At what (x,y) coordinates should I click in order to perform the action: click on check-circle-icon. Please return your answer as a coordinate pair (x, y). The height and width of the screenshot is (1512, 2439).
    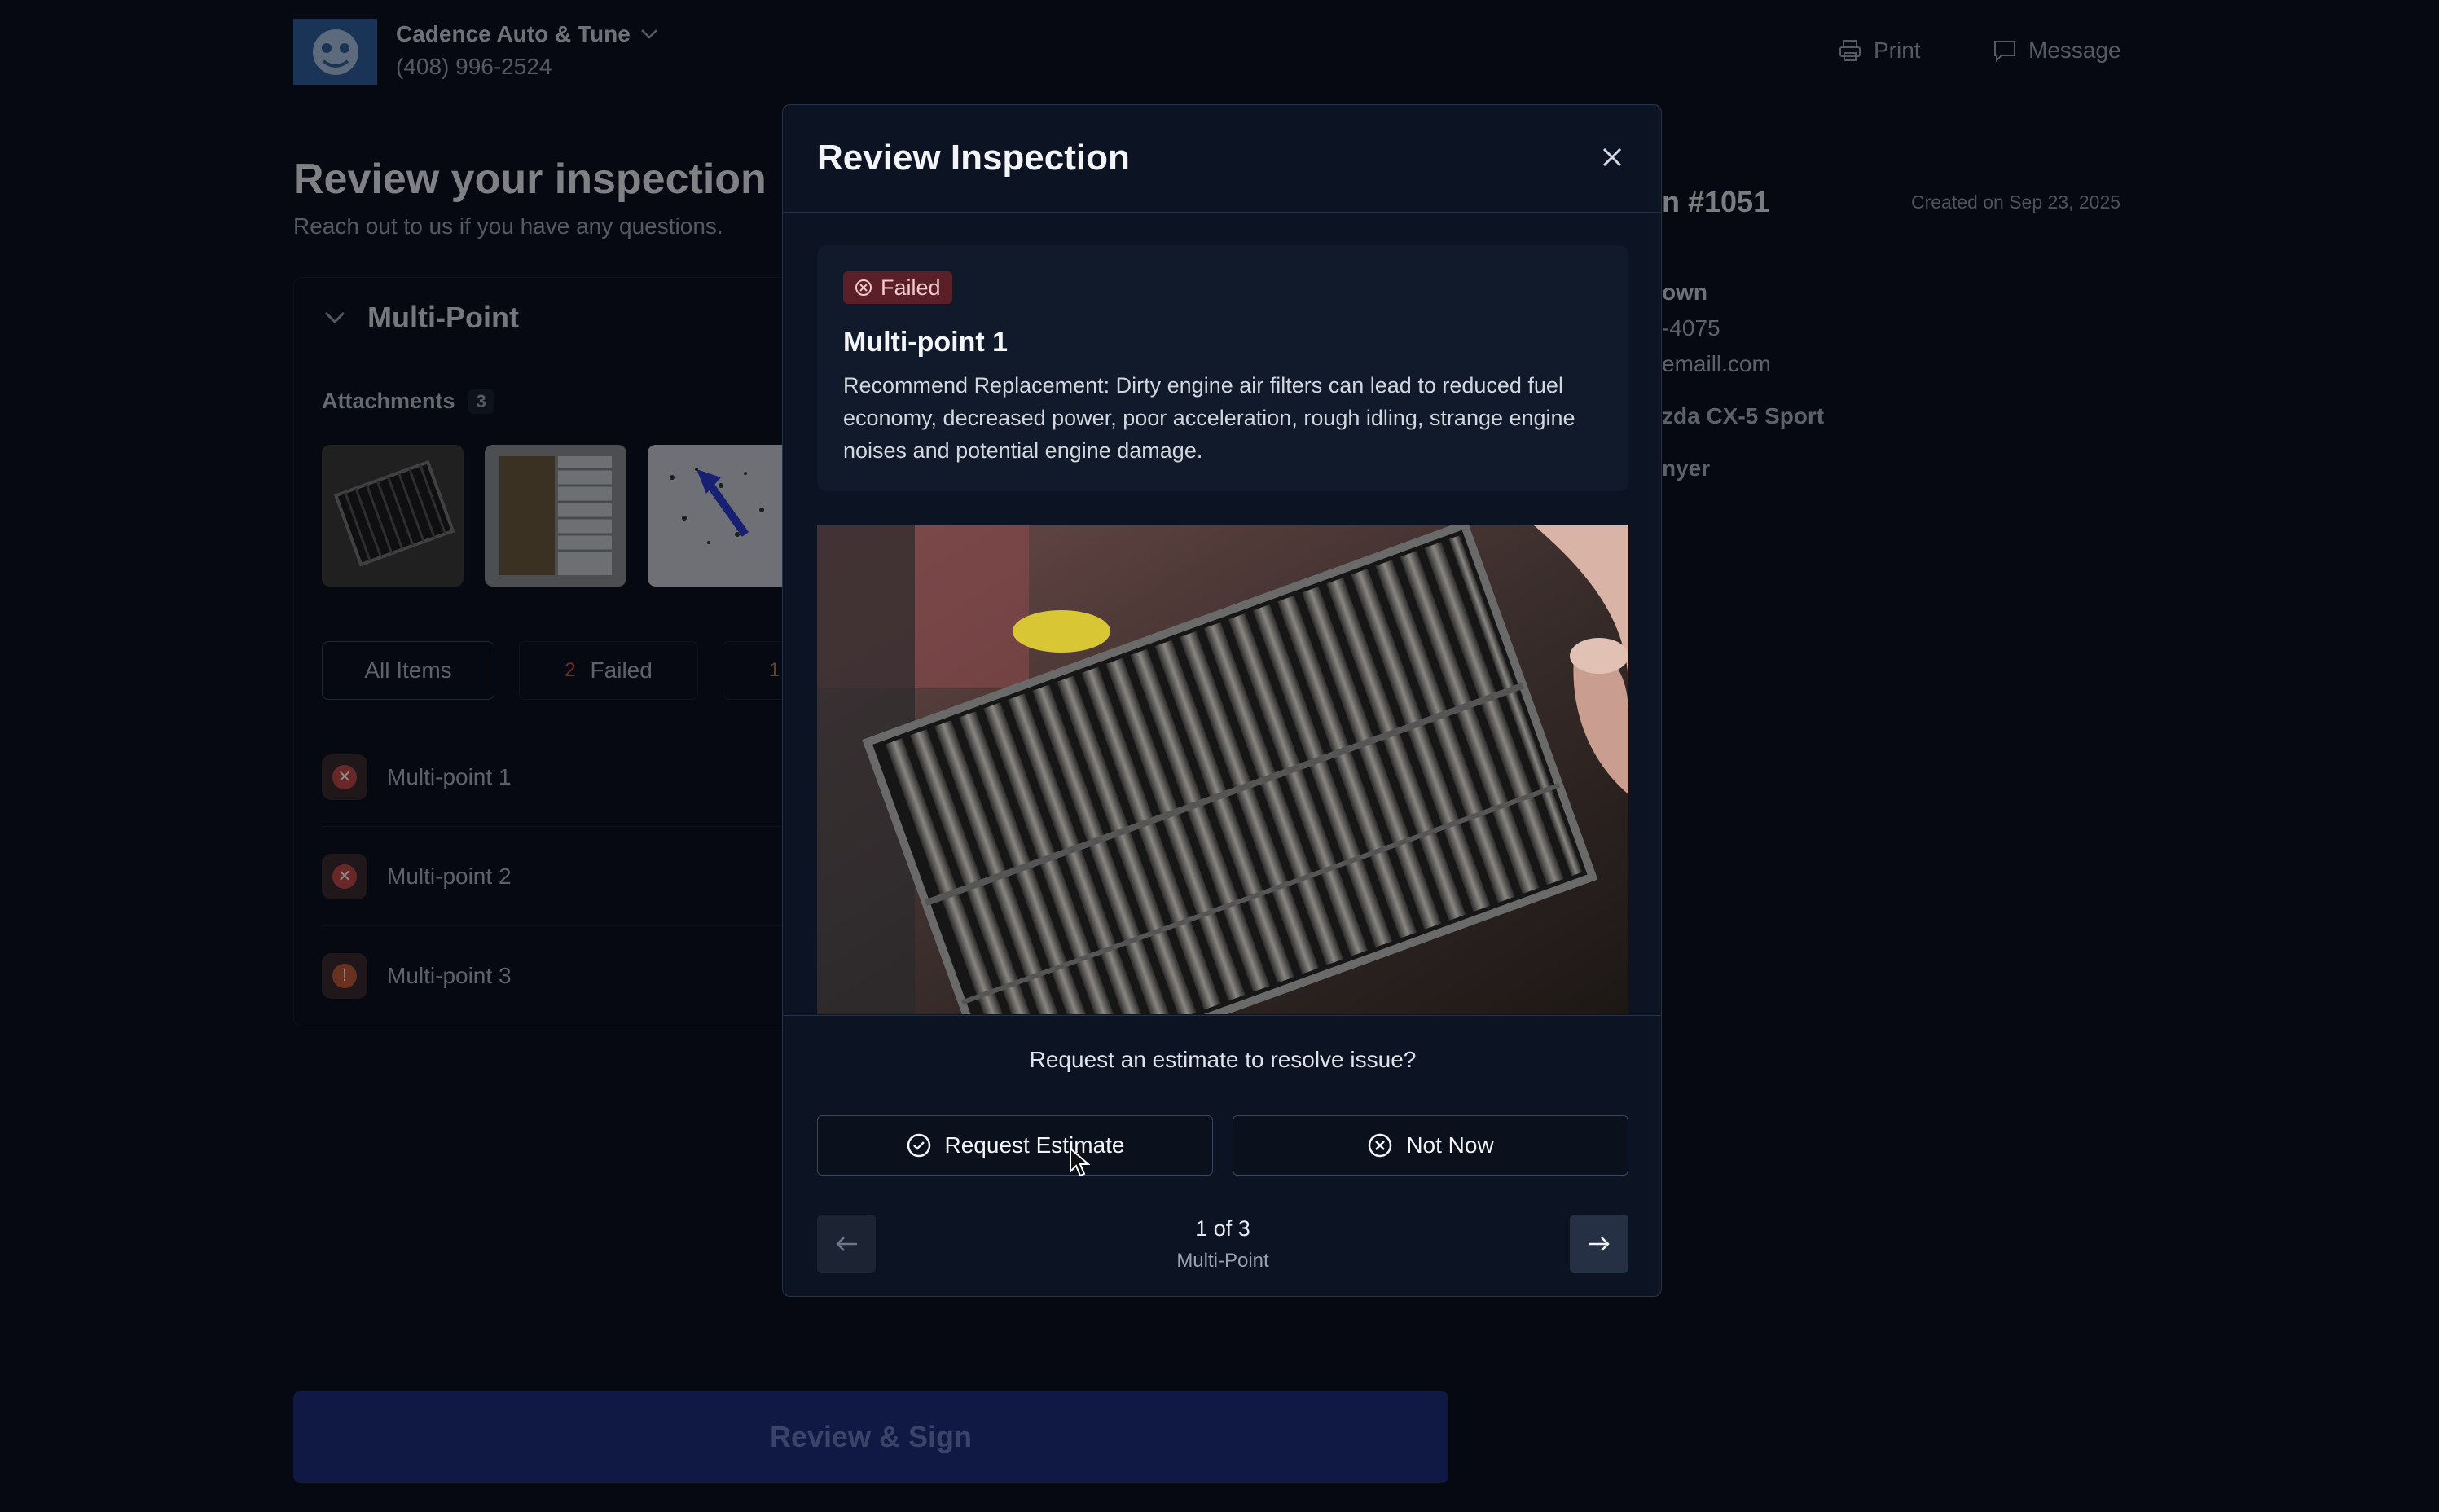
    Looking at the image, I should click on (919, 1145).